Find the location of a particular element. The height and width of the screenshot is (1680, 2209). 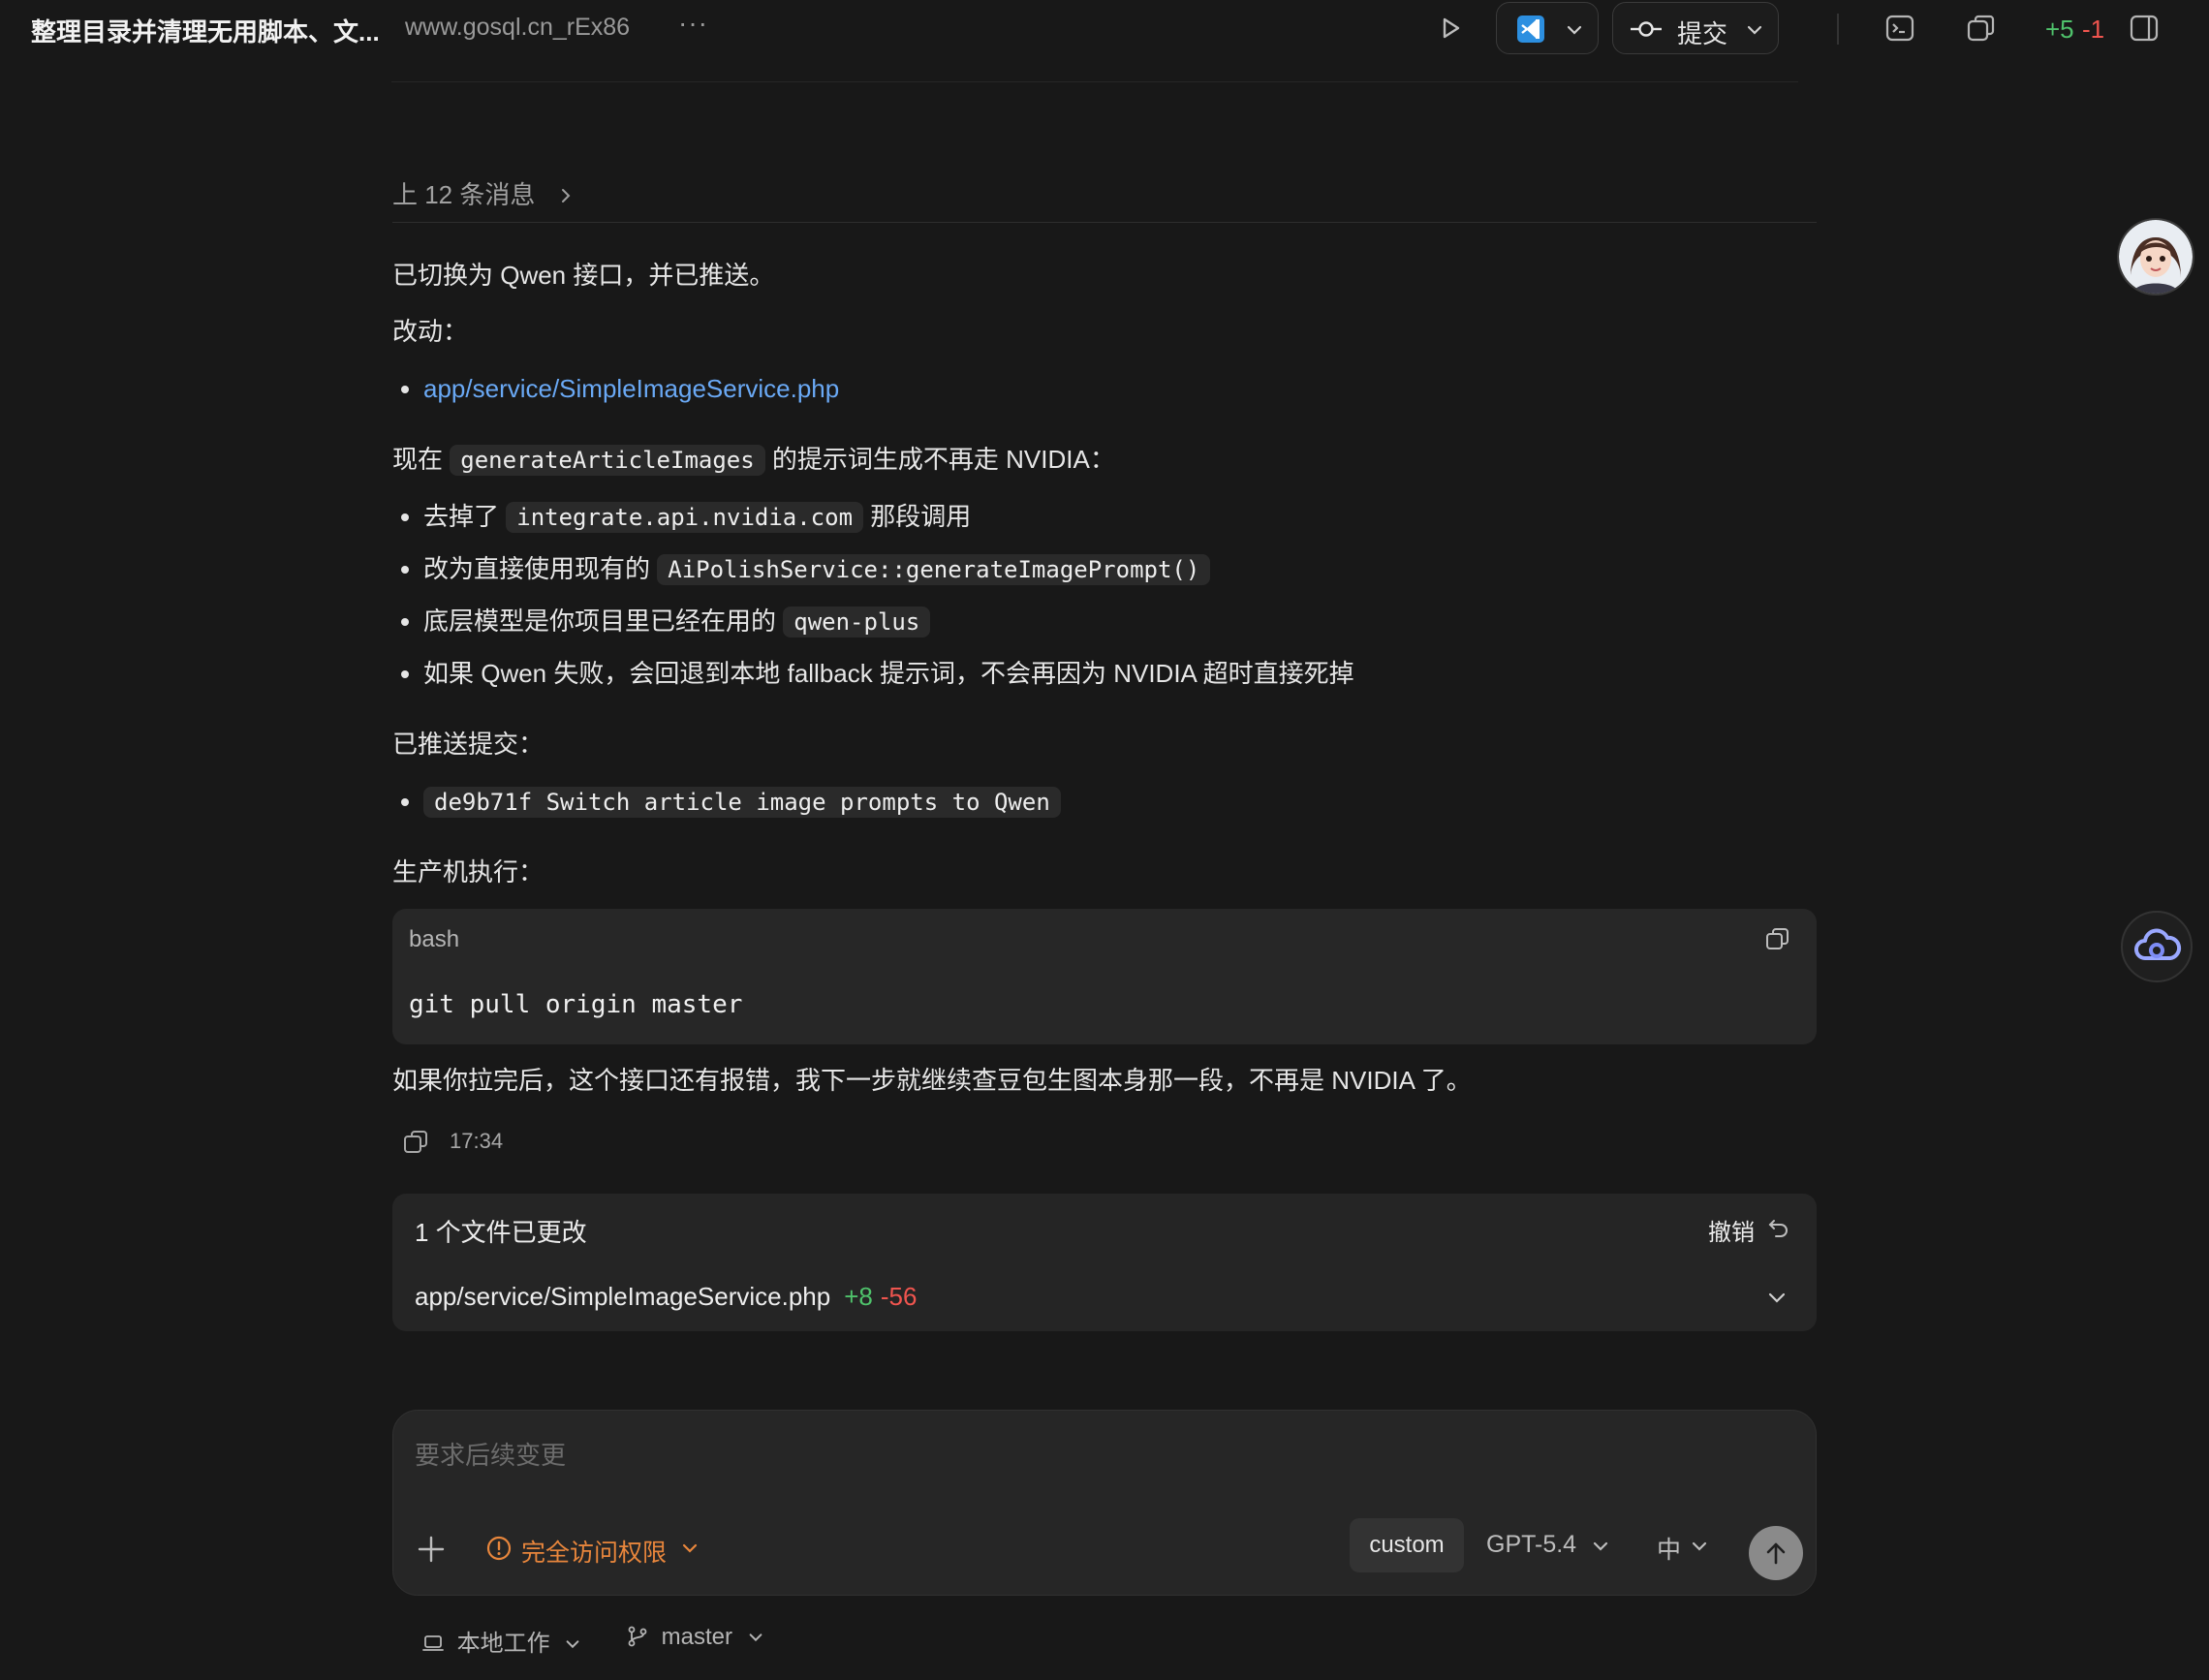

inline-code: integrate.api.nvidia.com is located at coordinates (685, 518).